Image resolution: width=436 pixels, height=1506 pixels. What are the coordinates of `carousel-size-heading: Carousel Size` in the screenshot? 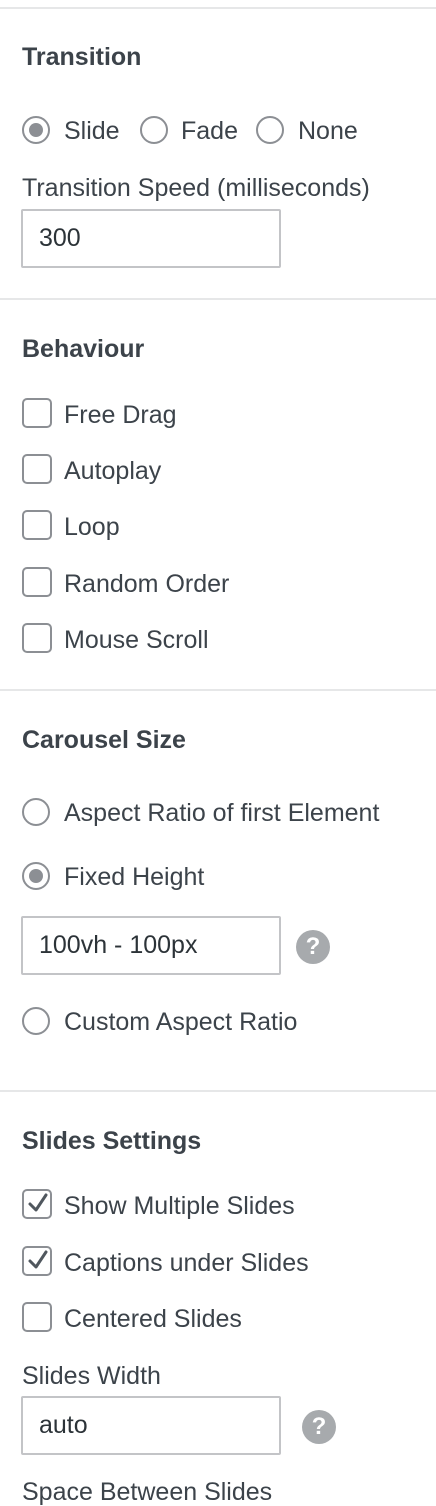 It's located at (104, 740).